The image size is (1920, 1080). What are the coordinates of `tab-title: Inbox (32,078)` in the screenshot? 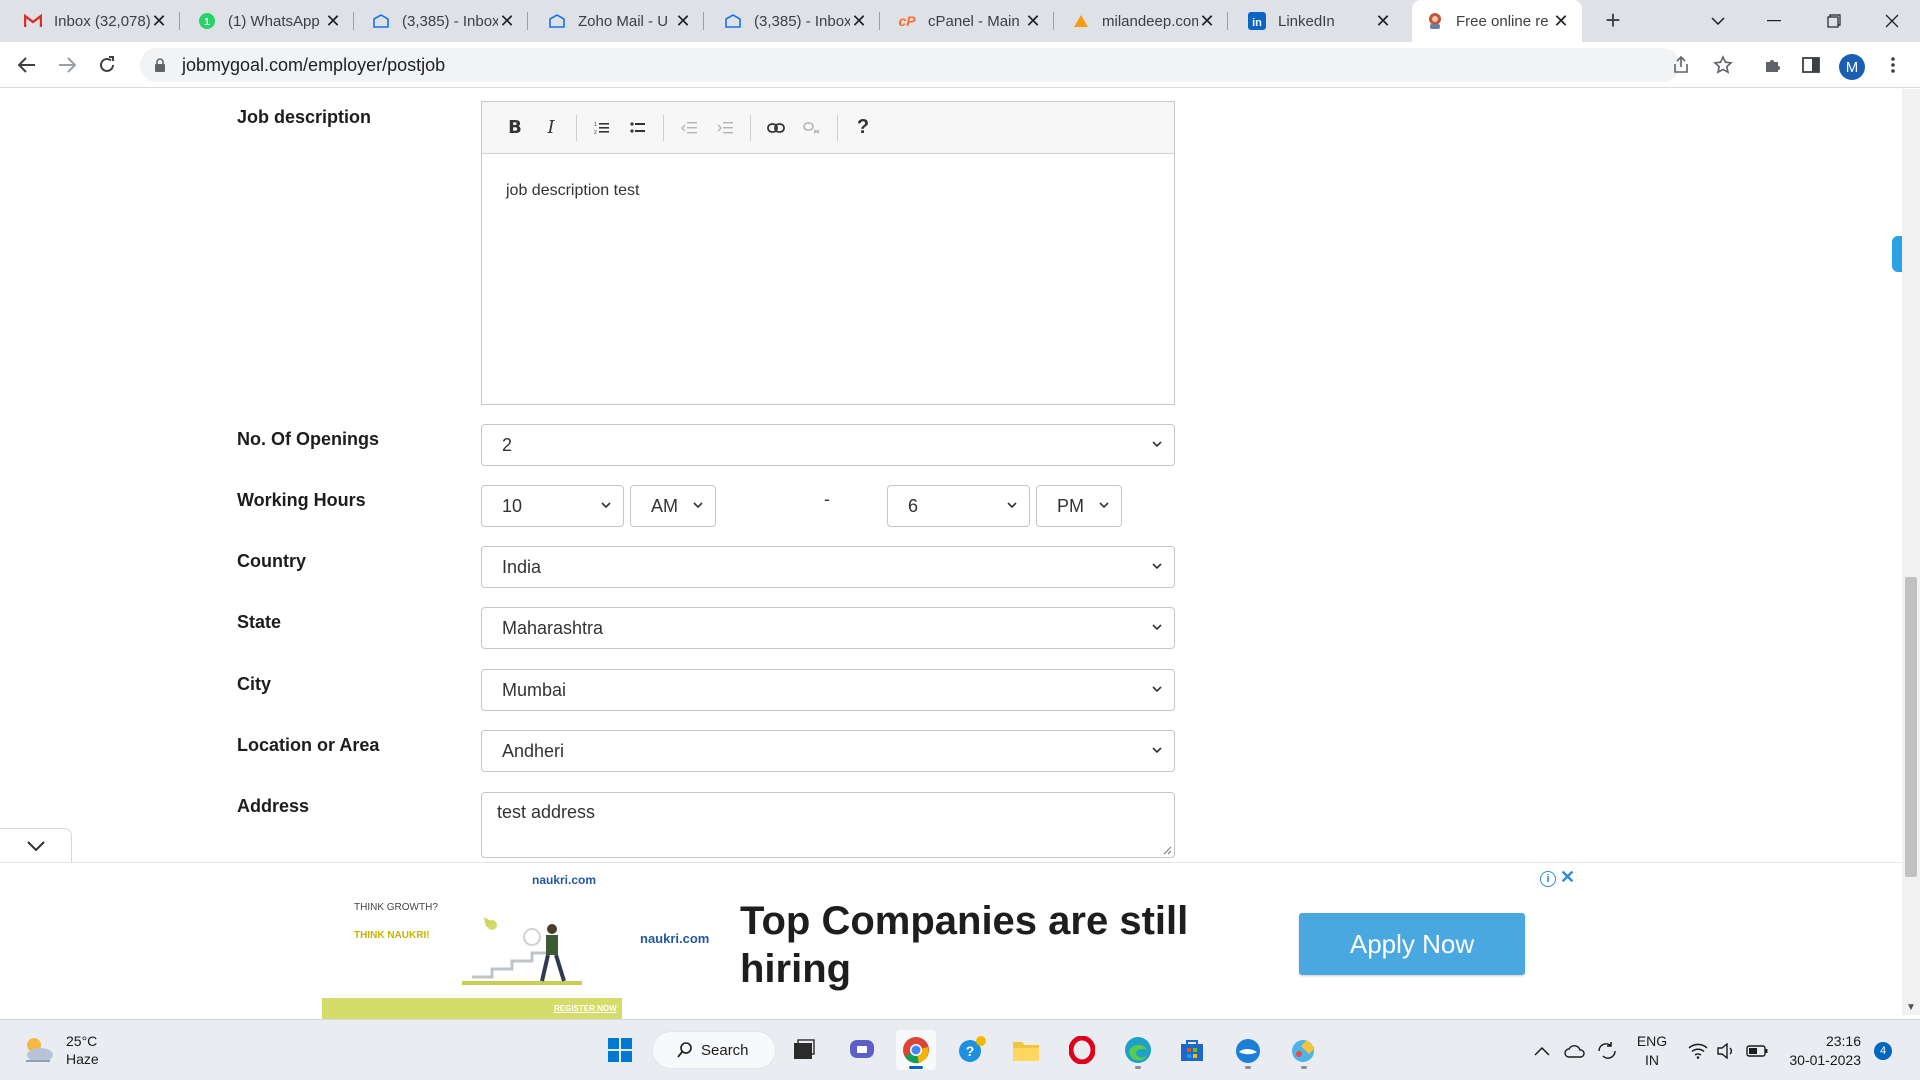 It's located at (102, 21).